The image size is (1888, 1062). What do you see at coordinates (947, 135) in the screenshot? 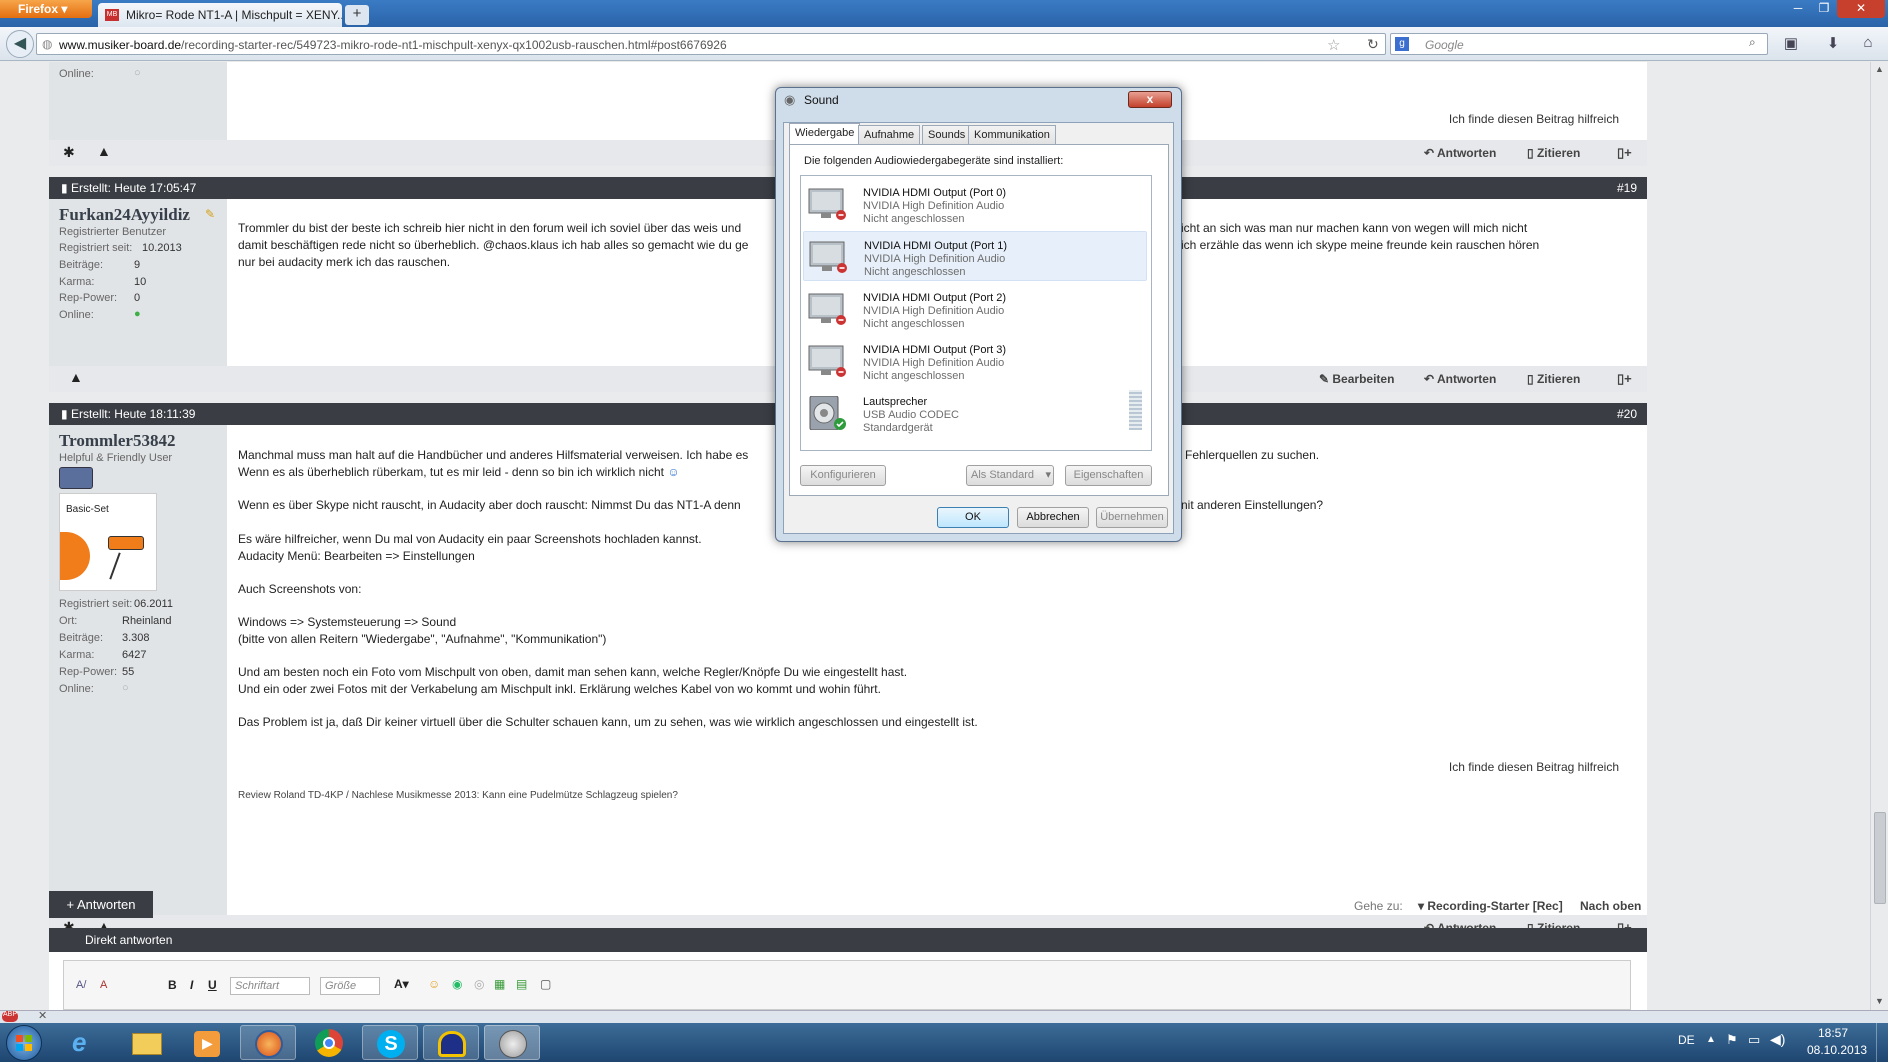
I see `tab-sounds: Sounds` at bounding box center [947, 135].